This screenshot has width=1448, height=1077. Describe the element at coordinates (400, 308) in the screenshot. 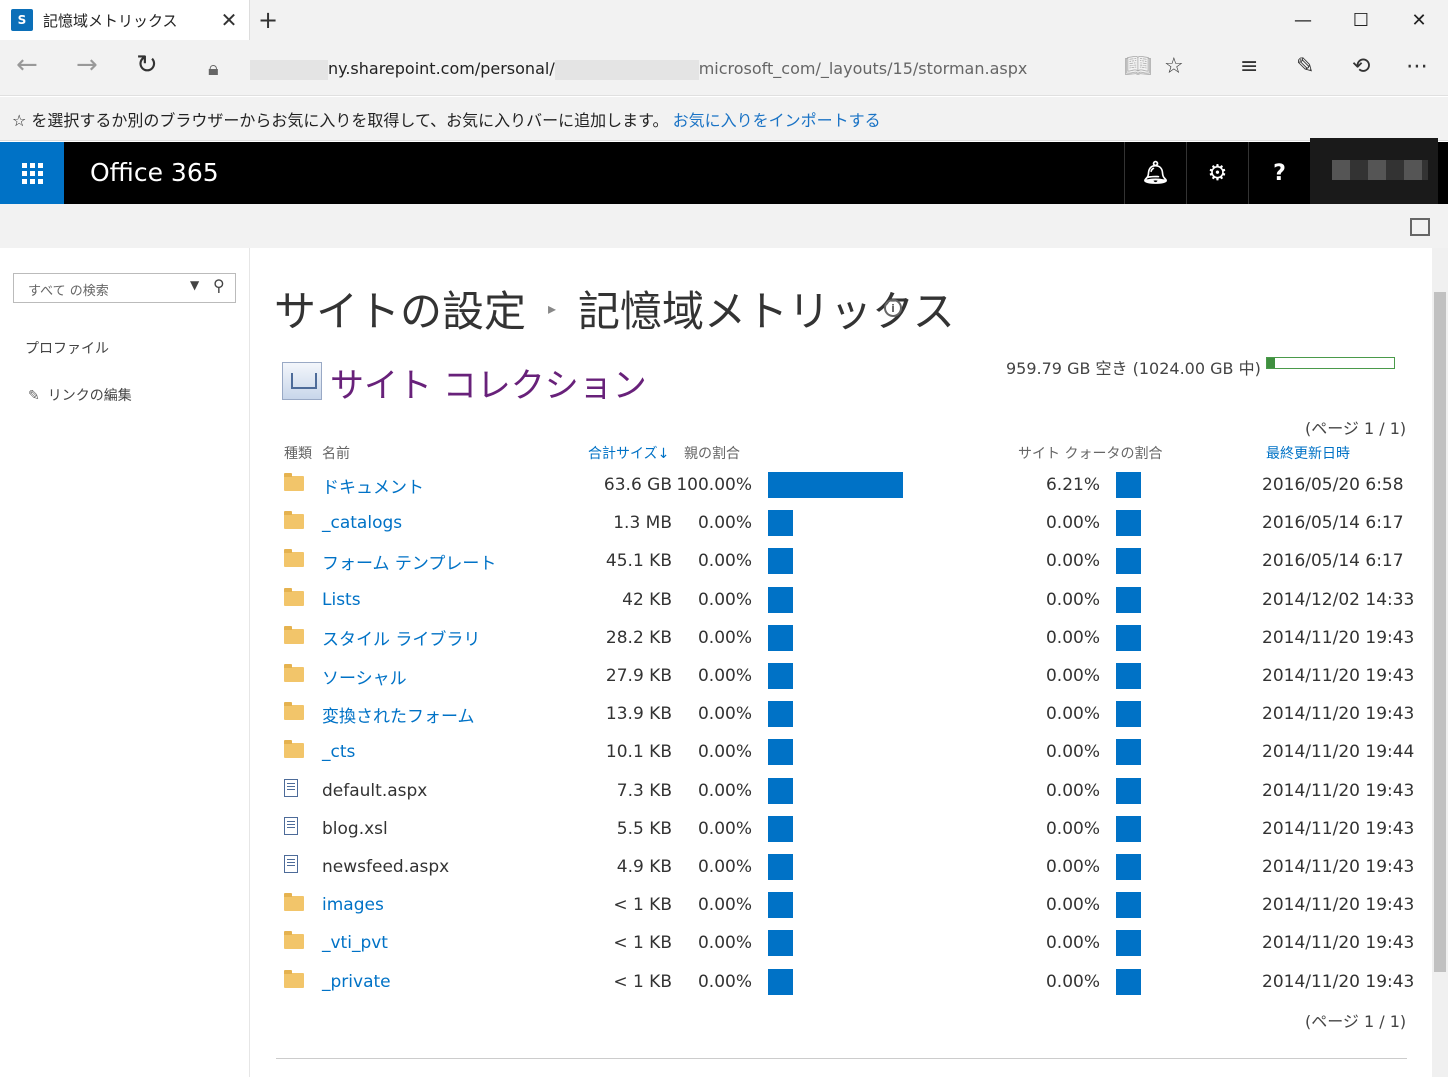

I see `breadcrumb-parent: サイトの設定` at that location.